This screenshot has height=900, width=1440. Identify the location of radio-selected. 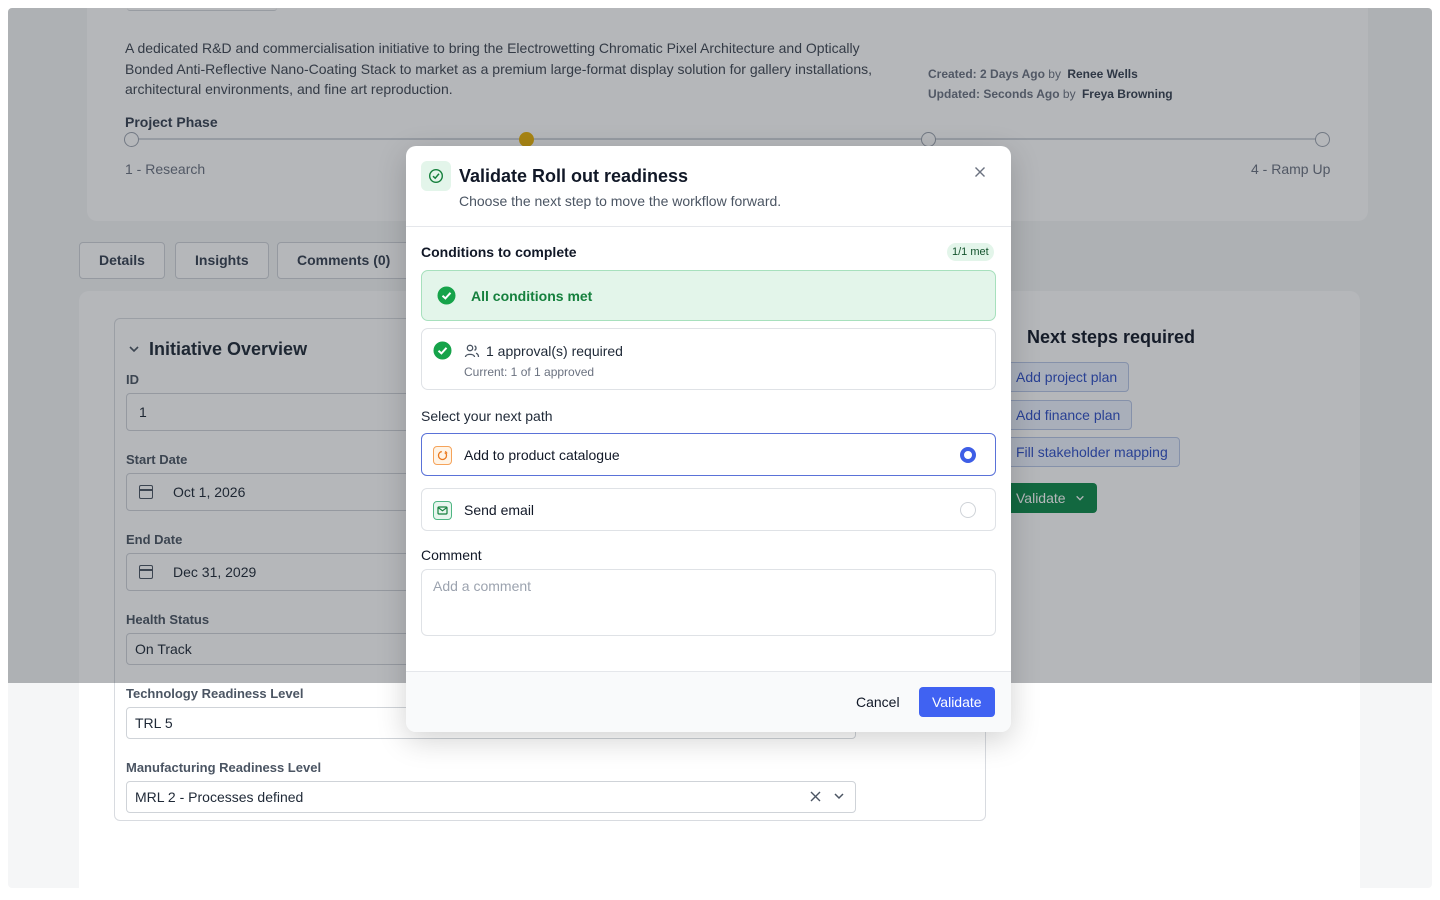
(968, 455).